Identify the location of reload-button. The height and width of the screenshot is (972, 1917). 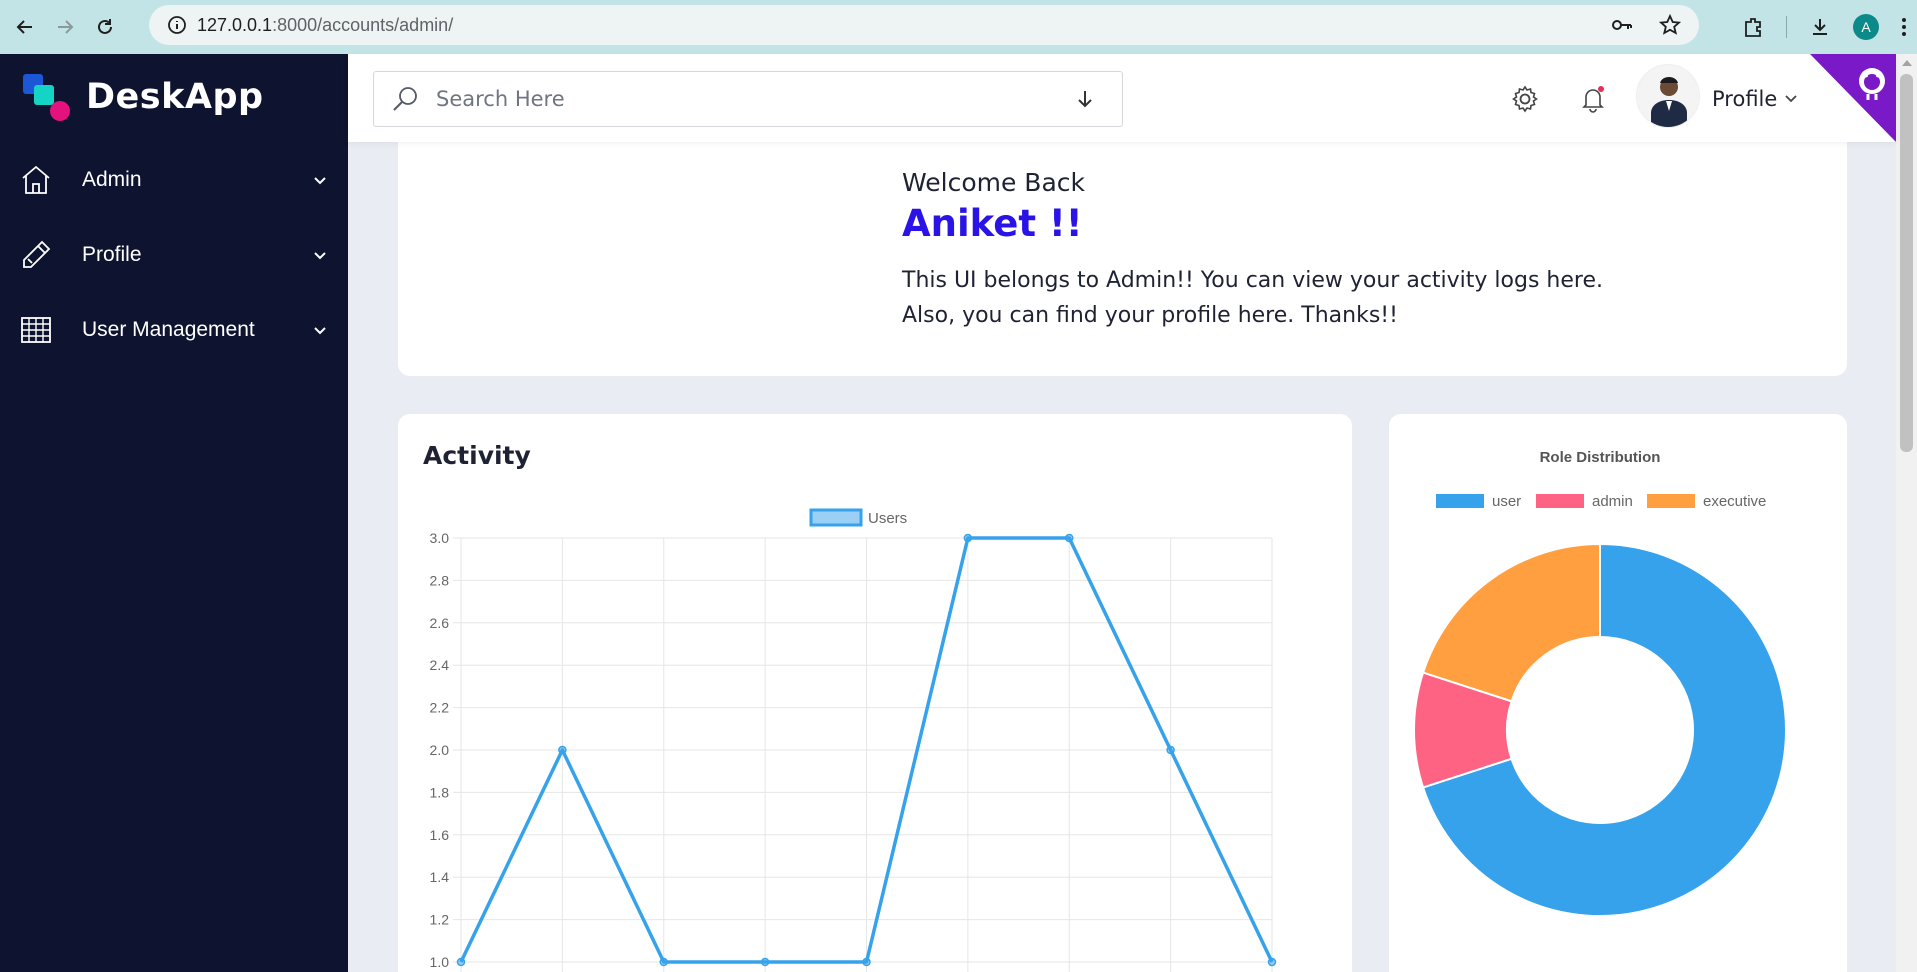
(105, 27).